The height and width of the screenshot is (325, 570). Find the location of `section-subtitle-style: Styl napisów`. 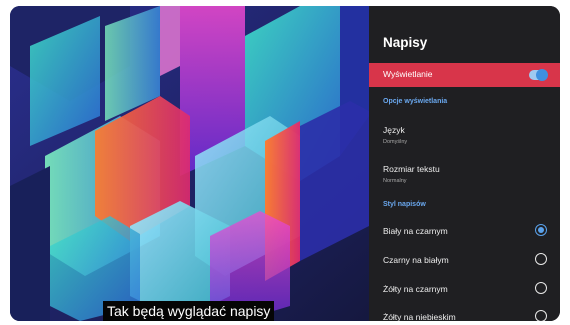

section-subtitle-style: Styl napisów is located at coordinates (404, 204).